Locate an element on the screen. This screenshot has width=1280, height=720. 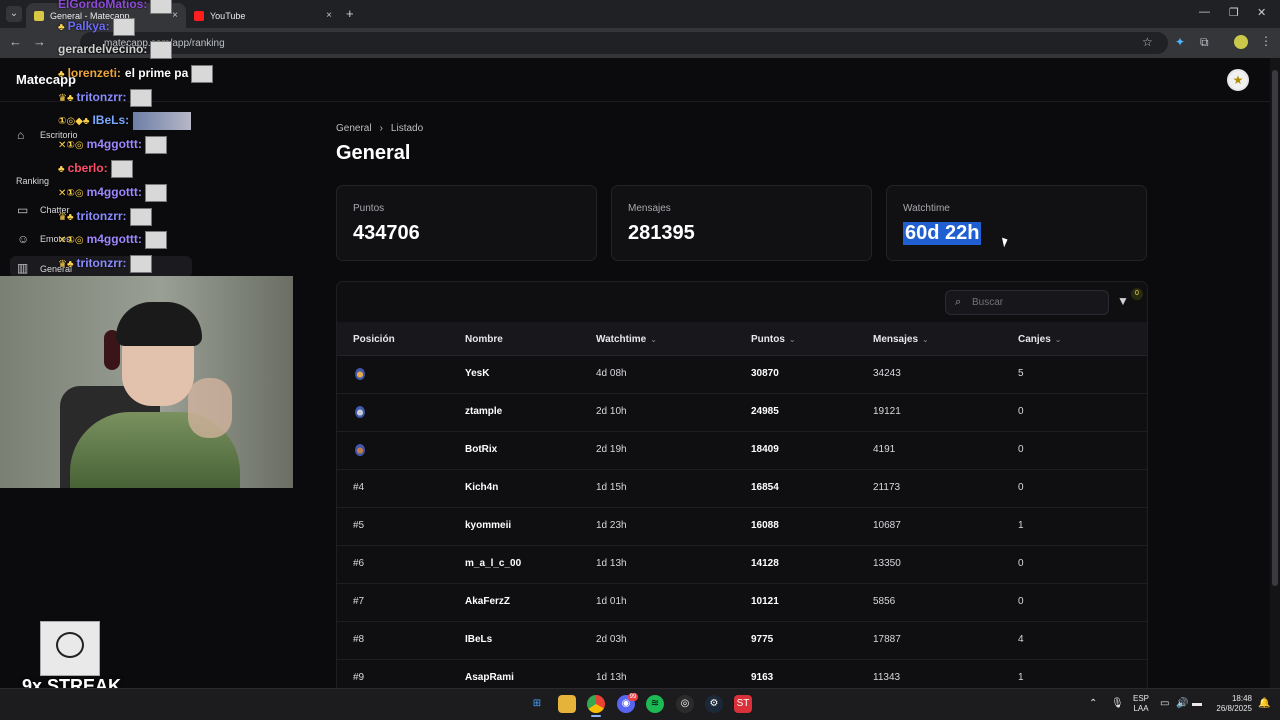
breadcrumb-general: General is located at coordinates (354, 128).